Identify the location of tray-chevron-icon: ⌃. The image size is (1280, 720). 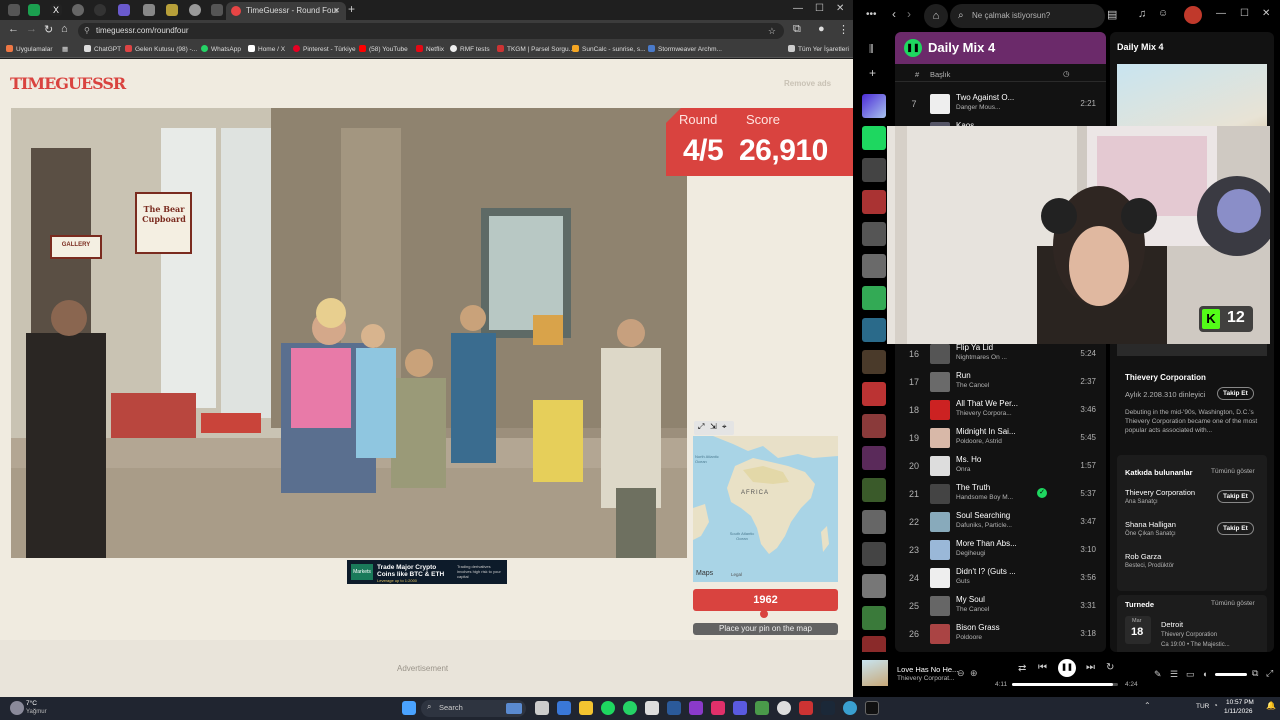
(1147, 705).